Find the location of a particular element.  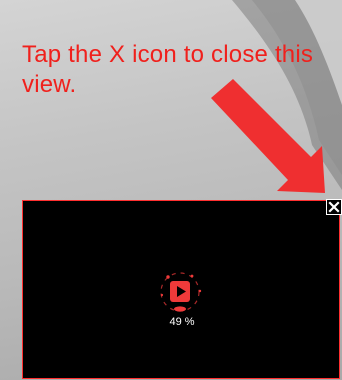

instruction-text: Tap the X icon to close this view. is located at coordinates (168, 69).